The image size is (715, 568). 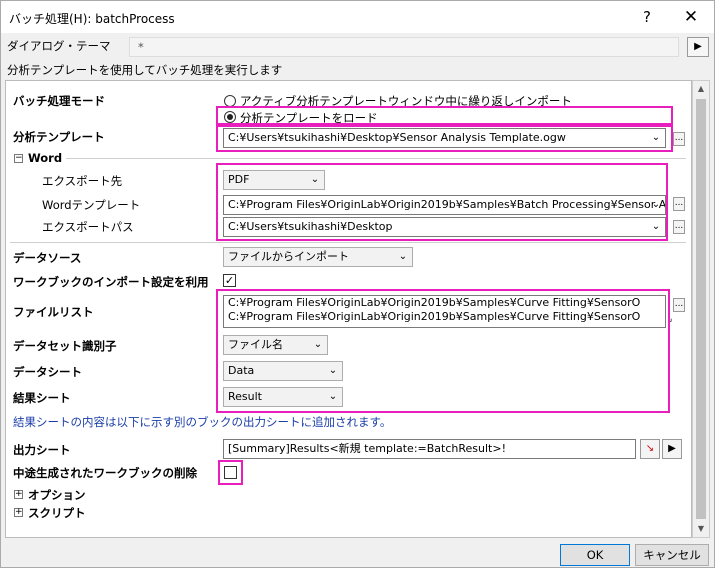 I want to click on data-sheet-label: データシート, so click(x=47, y=372).